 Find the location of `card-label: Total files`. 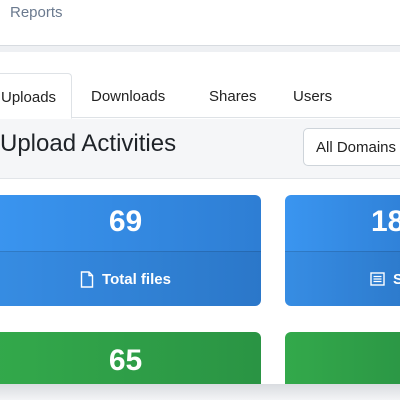

card-label: Total files is located at coordinates (136, 279).